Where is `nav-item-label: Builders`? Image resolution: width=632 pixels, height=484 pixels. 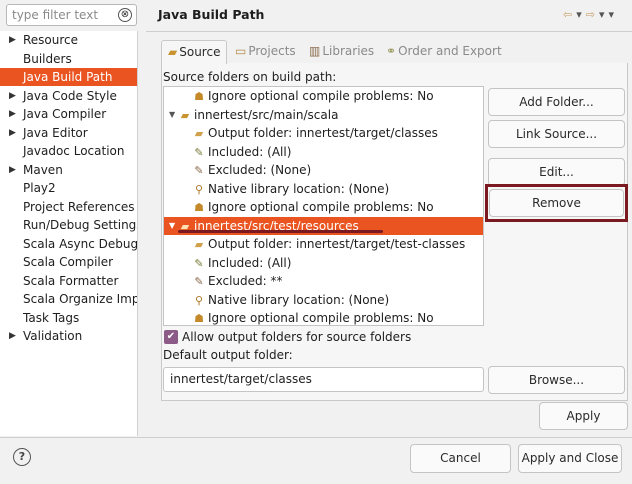
nav-item-label: Builders is located at coordinates (47, 58).